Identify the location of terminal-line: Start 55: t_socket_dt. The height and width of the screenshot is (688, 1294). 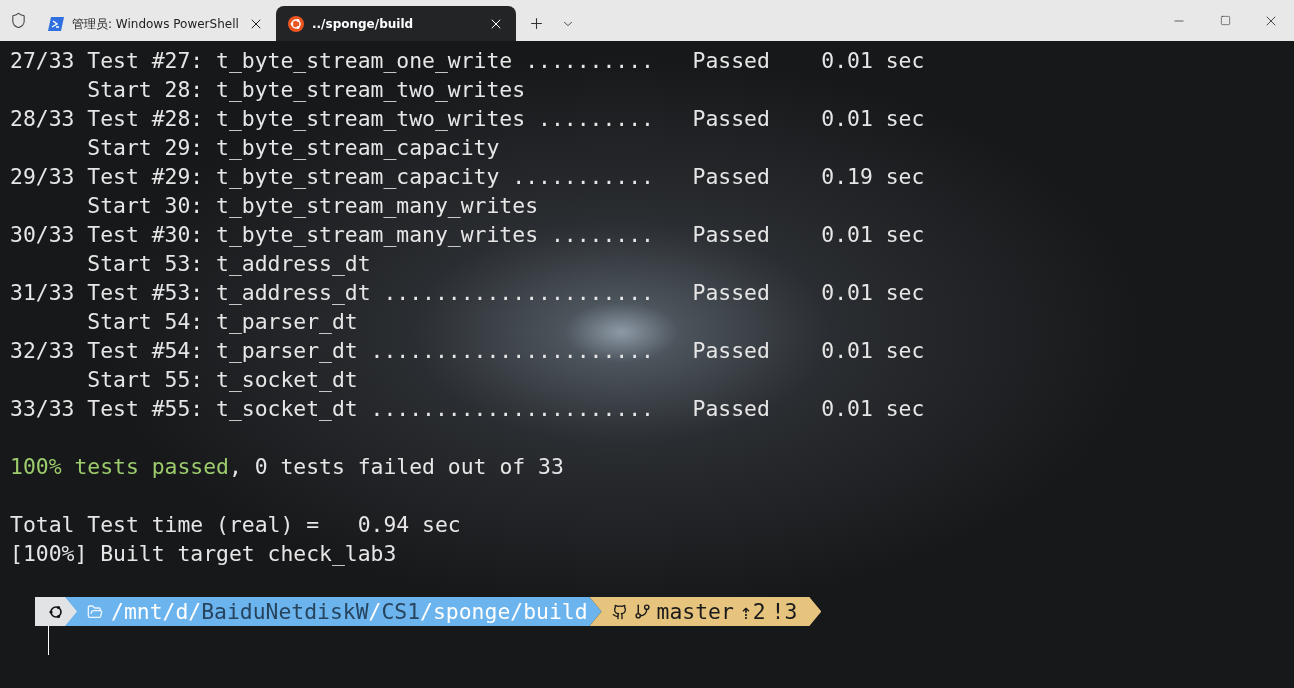
(222, 380).